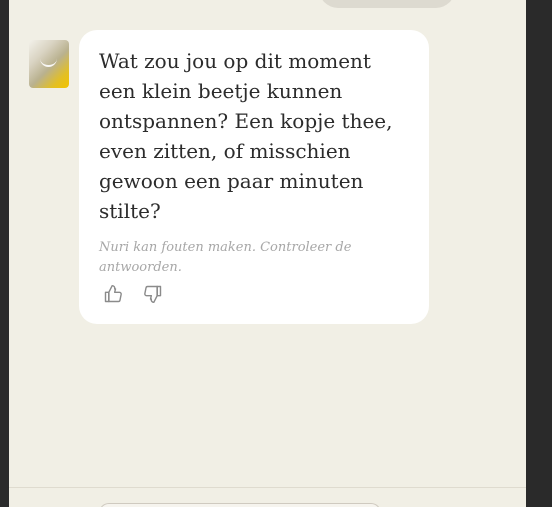  What do you see at coordinates (113, 294) in the screenshot?
I see `thumbs-up-icon` at bounding box center [113, 294].